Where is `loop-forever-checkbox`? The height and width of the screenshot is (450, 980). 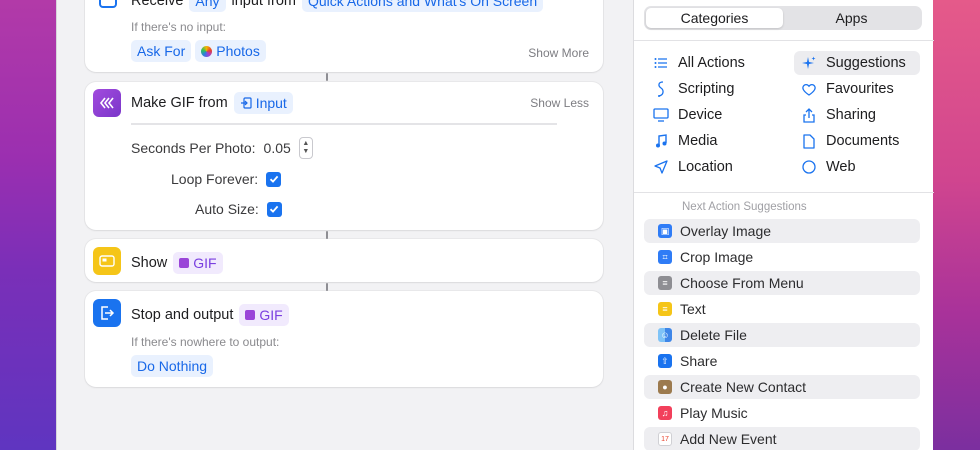
loop-forever-checkbox is located at coordinates (274, 179).